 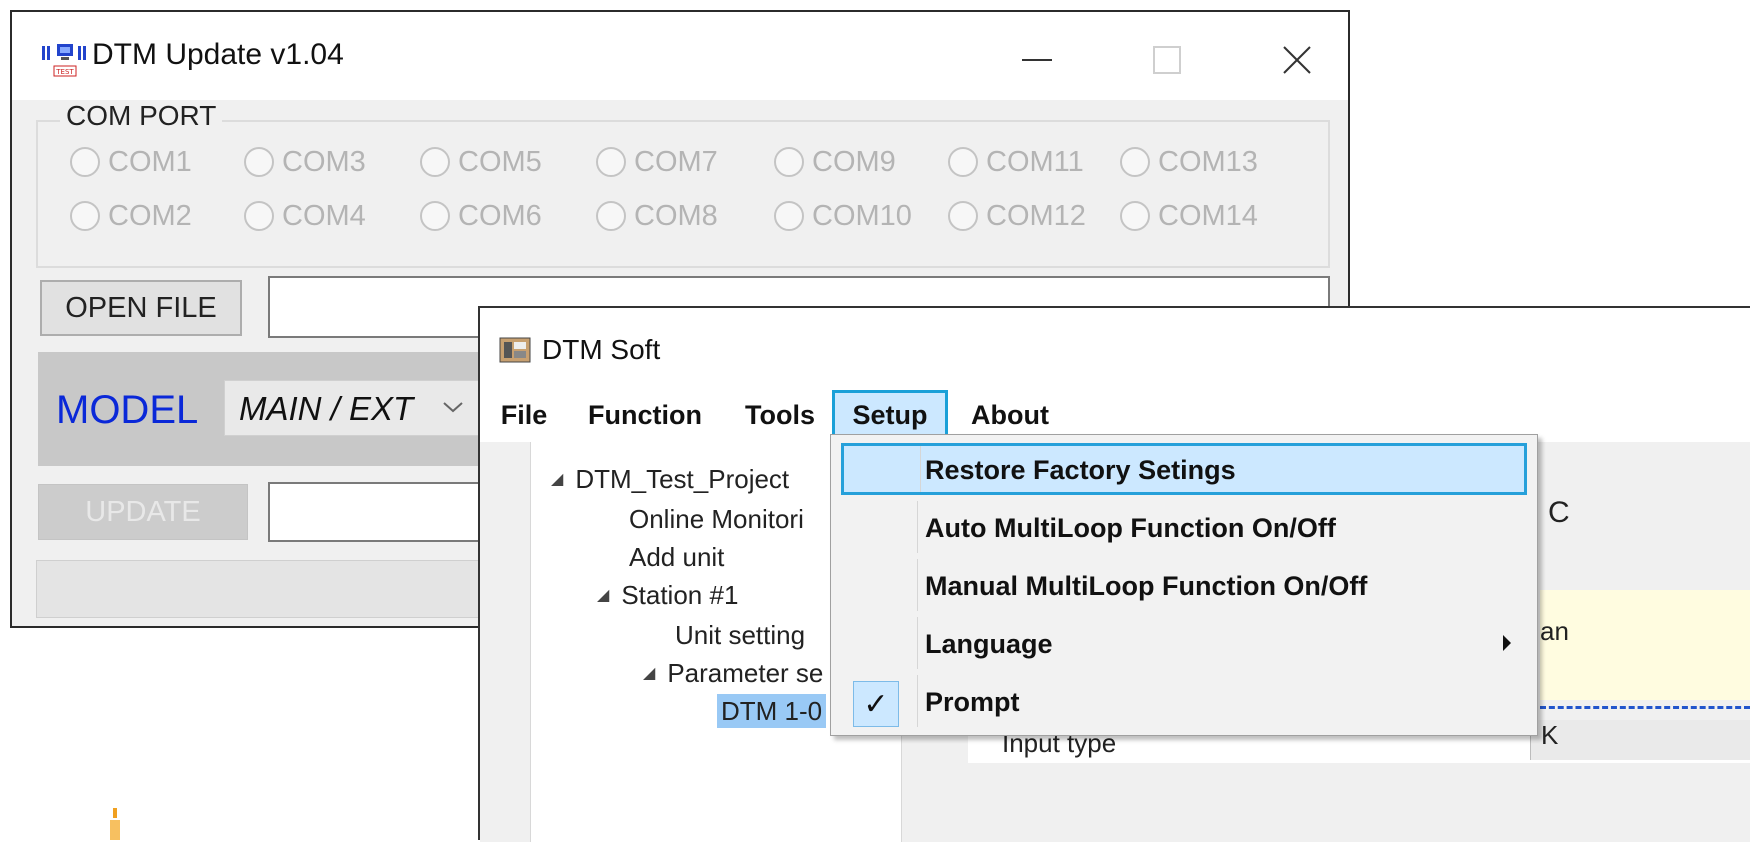 I want to click on open-file-button: OPEN FILE, so click(x=141, y=308).